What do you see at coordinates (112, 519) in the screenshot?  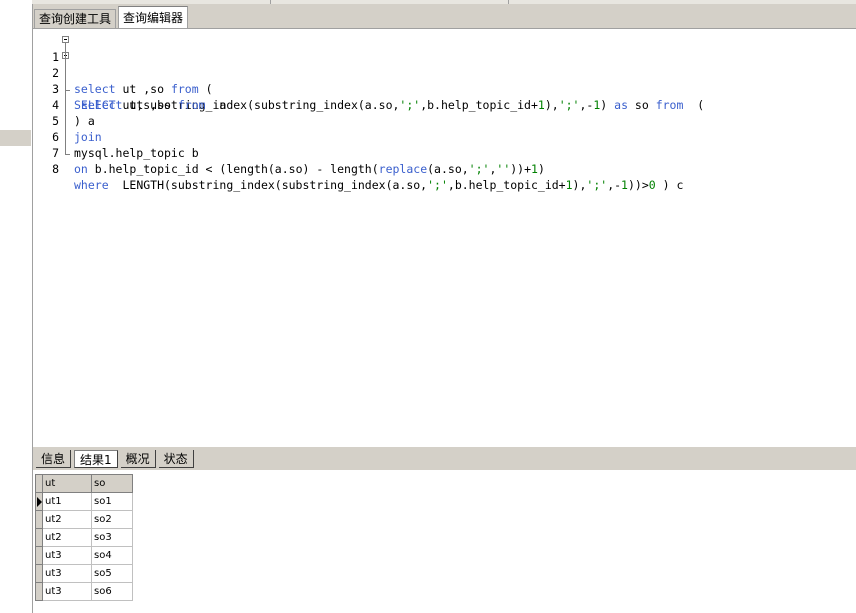 I see `cell-so: so2` at bounding box center [112, 519].